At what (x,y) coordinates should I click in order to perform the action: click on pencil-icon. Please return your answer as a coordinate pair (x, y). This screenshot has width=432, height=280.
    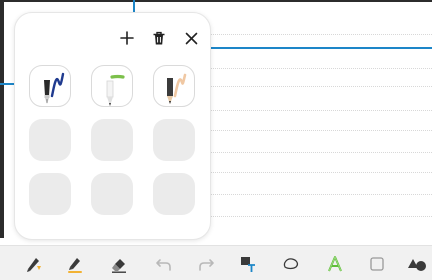
    Looking at the image, I should click on (177, 88).